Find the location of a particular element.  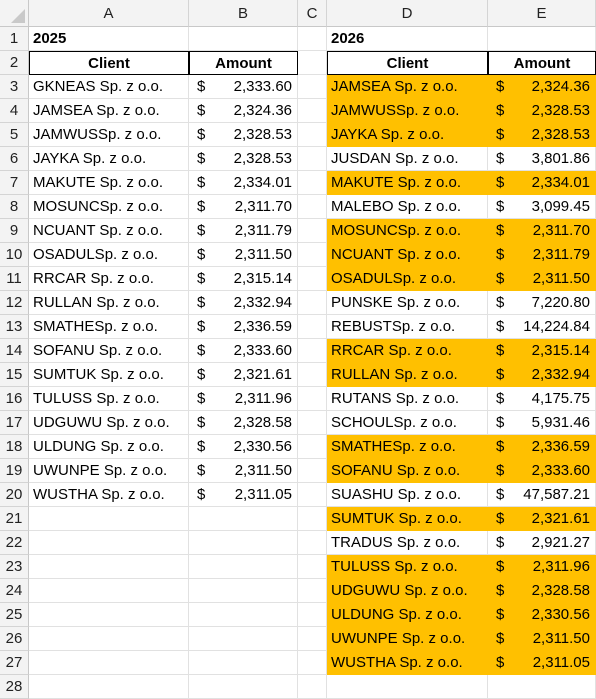

table_2025-amount-cell: $2,311.79 is located at coordinates (243, 231).